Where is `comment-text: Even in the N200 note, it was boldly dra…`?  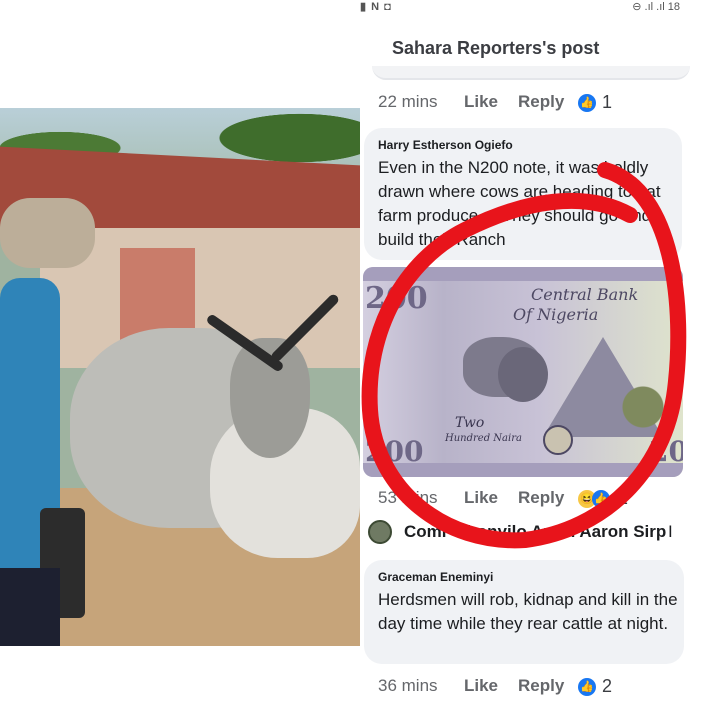 comment-text: Even in the N200 note, it was boldly dra… is located at coordinates (519, 203).